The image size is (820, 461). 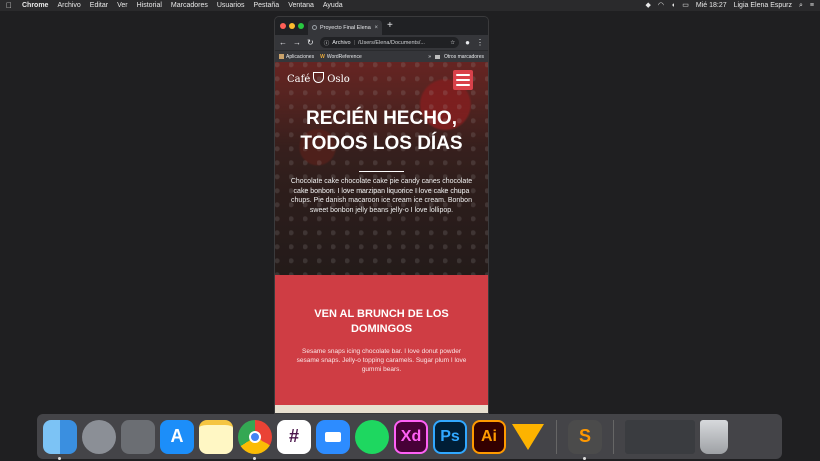 I want to click on menu-historial: Historial, so click(x=149, y=5).